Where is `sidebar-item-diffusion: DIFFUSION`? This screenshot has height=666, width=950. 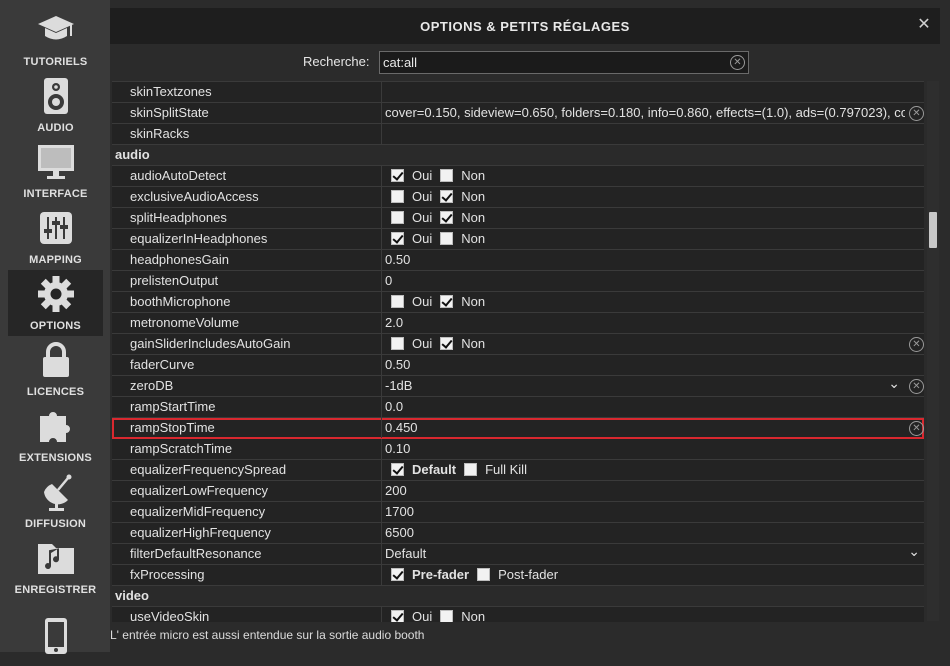 sidebar-item-diffusion: DIFFUSION is located at coordinates (55, 501).